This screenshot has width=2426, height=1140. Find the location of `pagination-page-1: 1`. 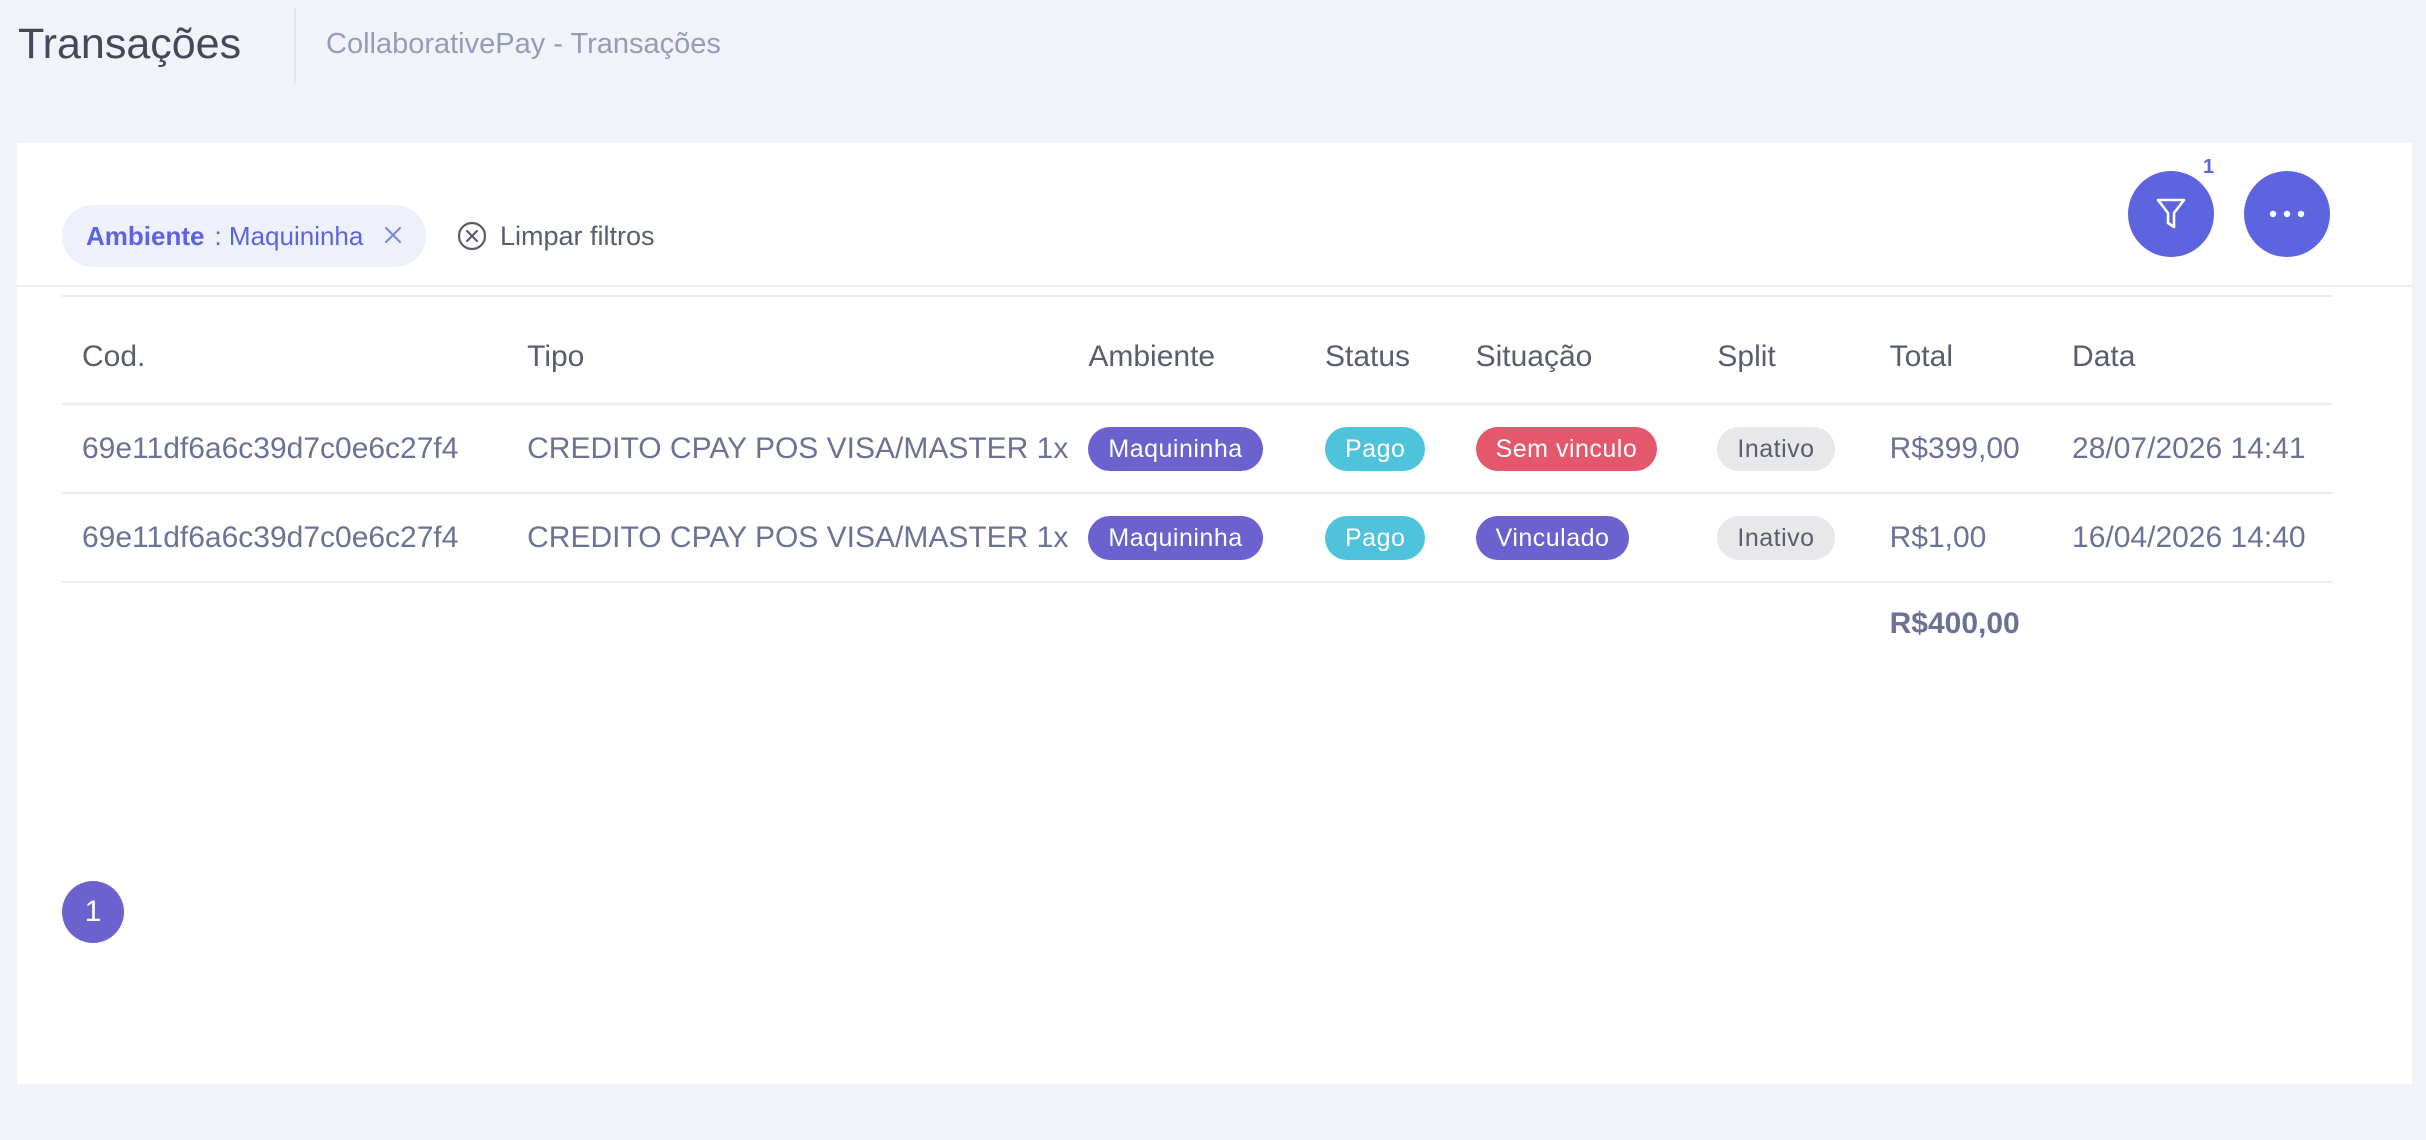

pagination-page-1: 1 is located at coordinates (93, 912).